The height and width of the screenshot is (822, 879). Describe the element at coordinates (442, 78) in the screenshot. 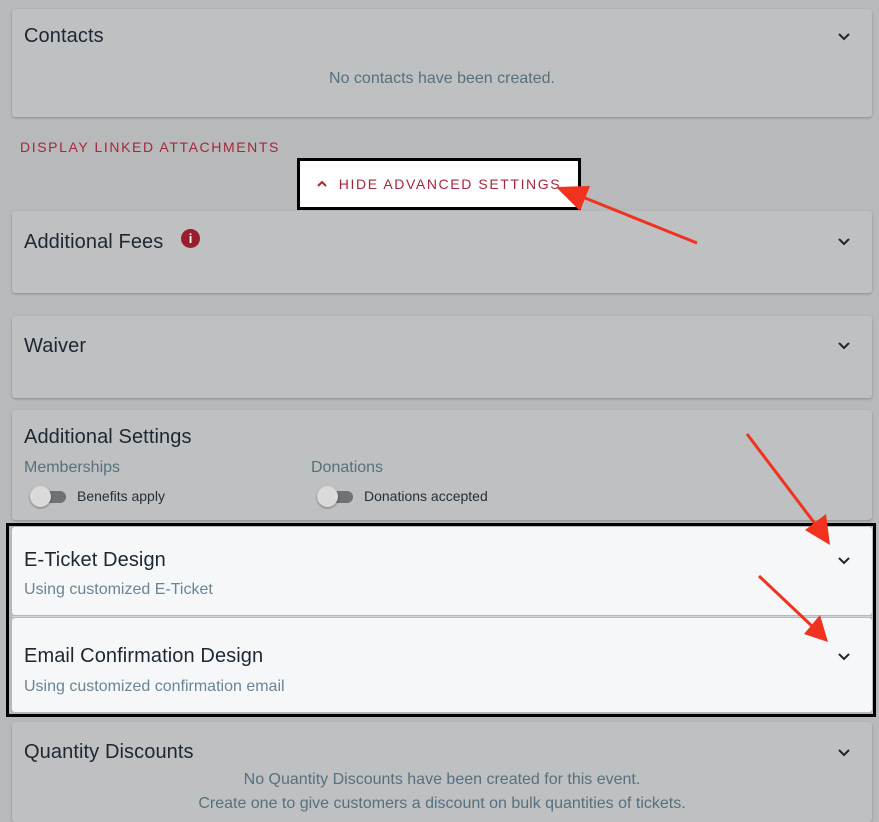

I see `contacts-empty-text: No contacts have been created.` at that location.